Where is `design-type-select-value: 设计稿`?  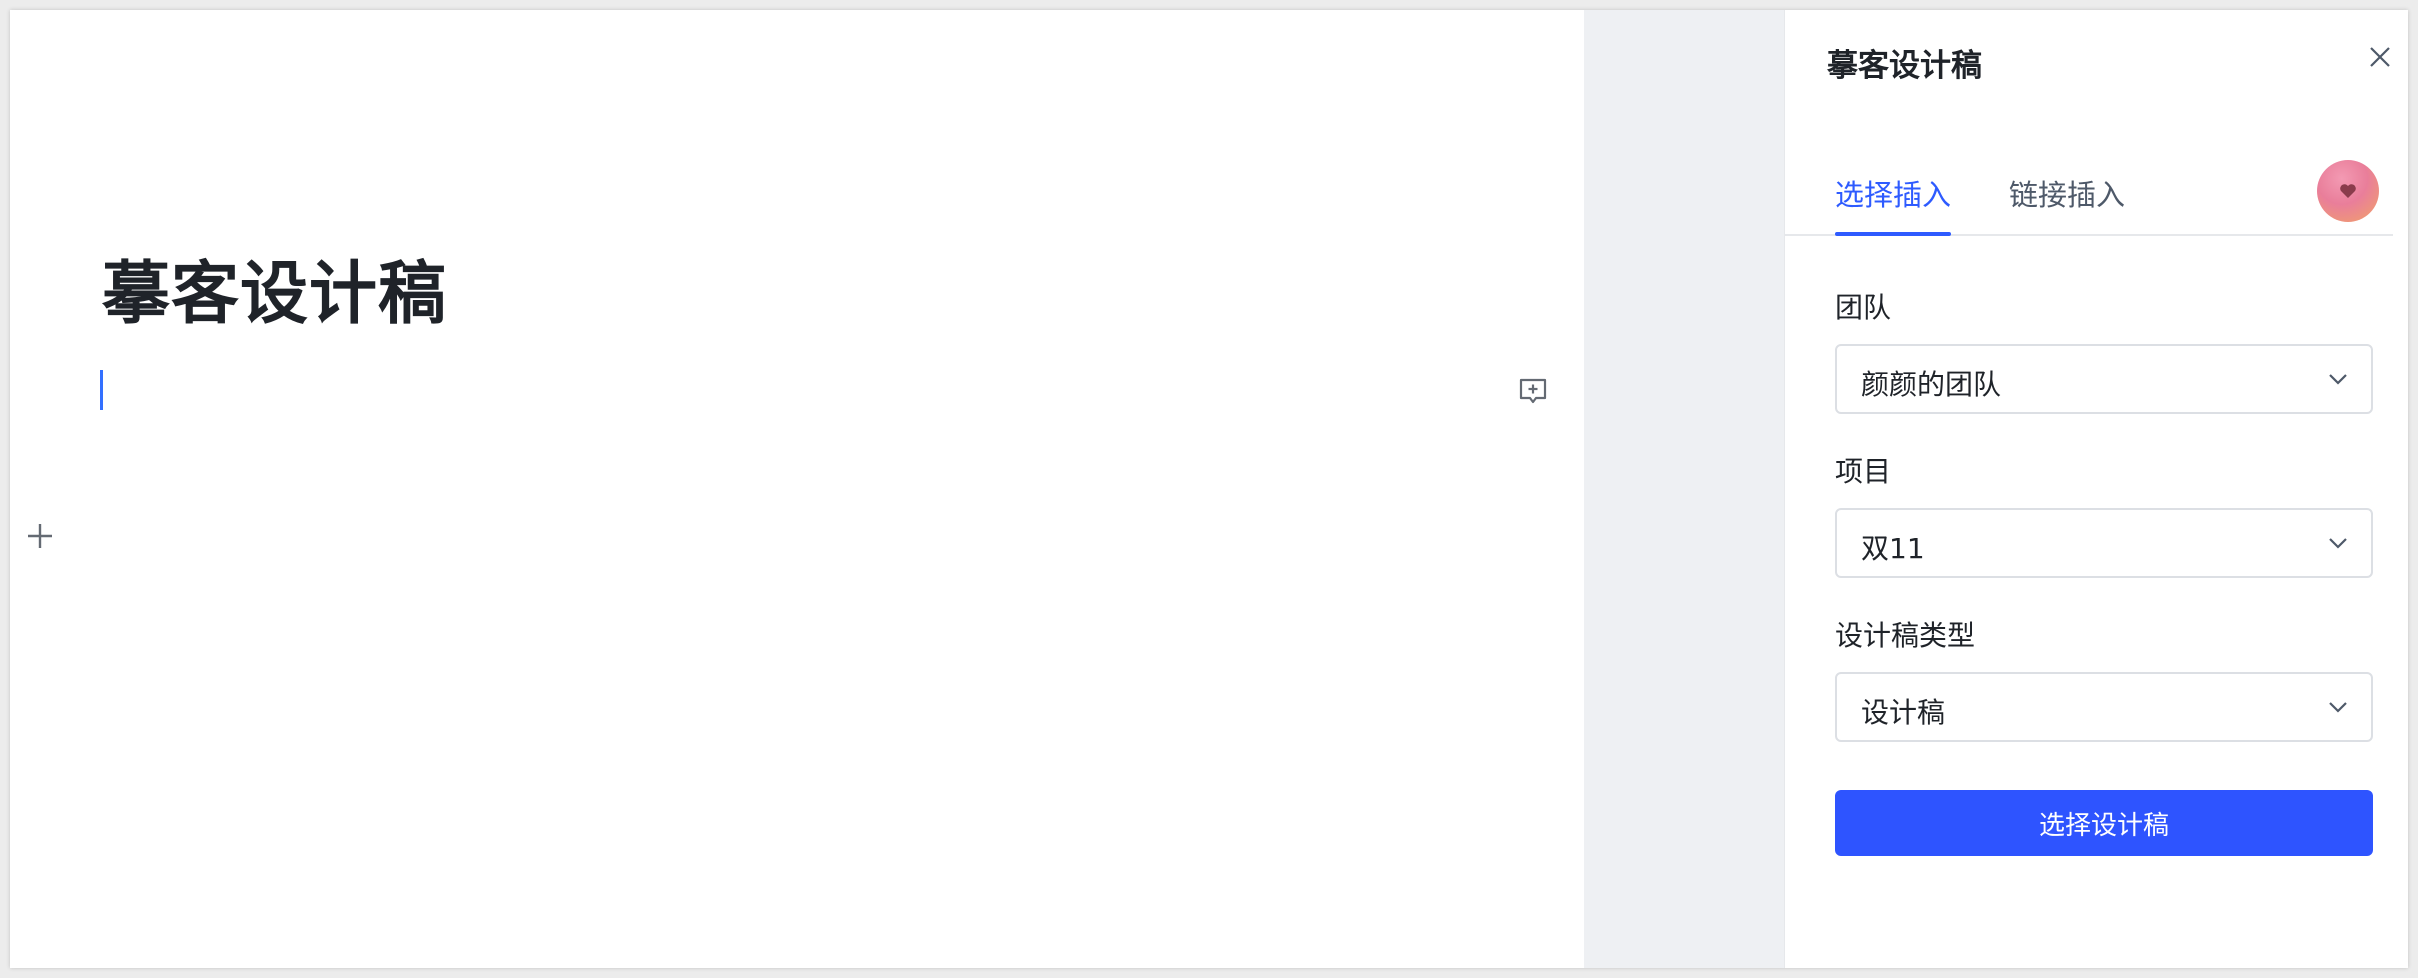 design-type-select-value: 设计稿 is located at coordinates (1903, 712).